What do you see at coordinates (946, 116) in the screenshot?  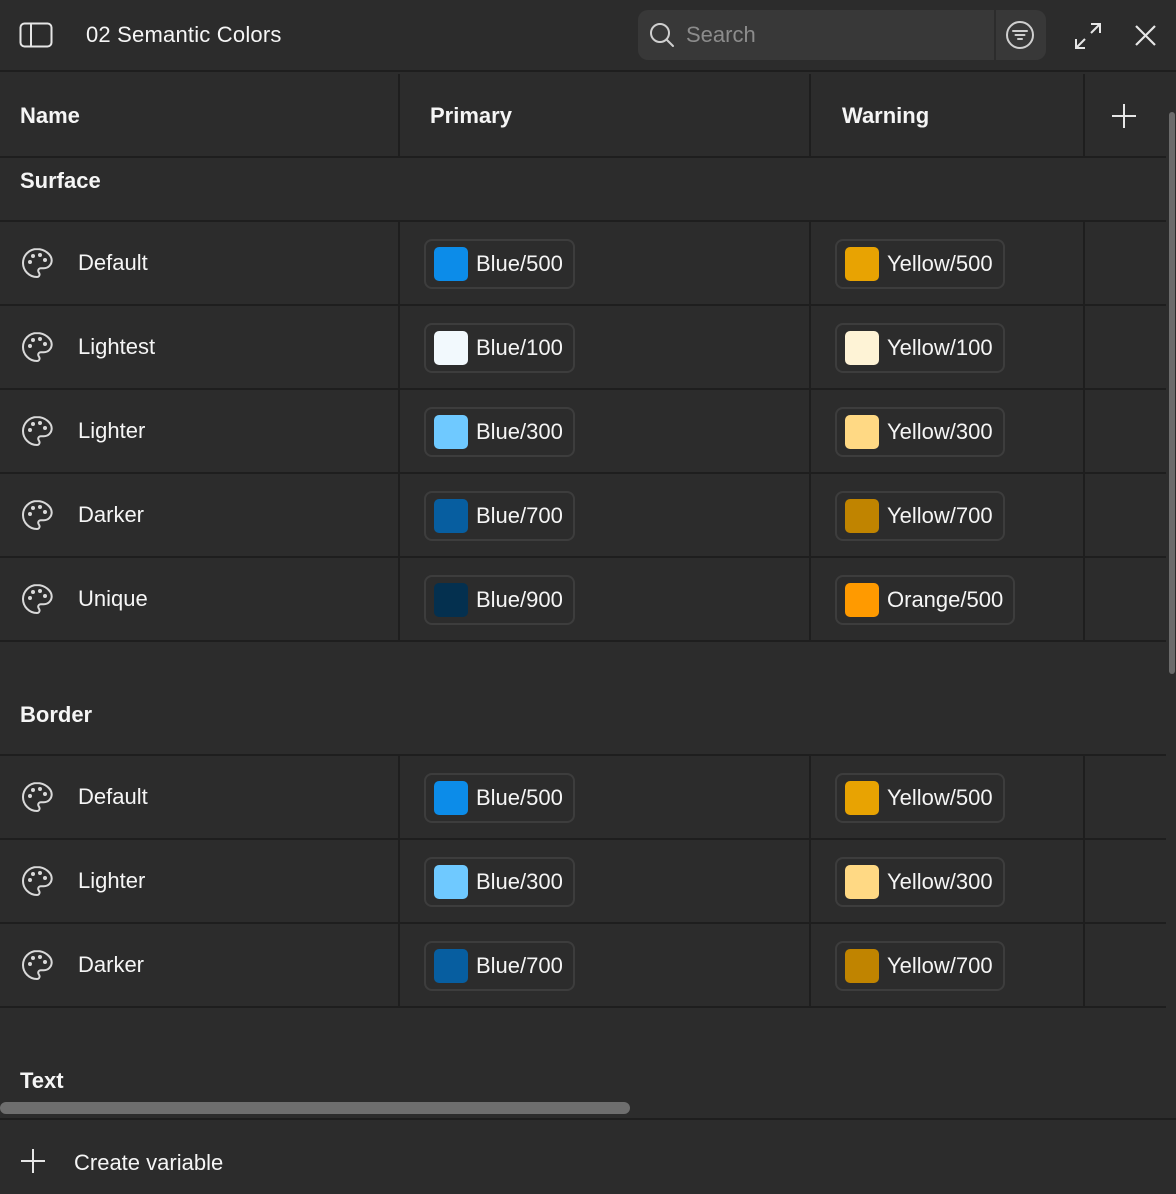 I see `column-header-warning: Warning` at bounding box center [946, 116].